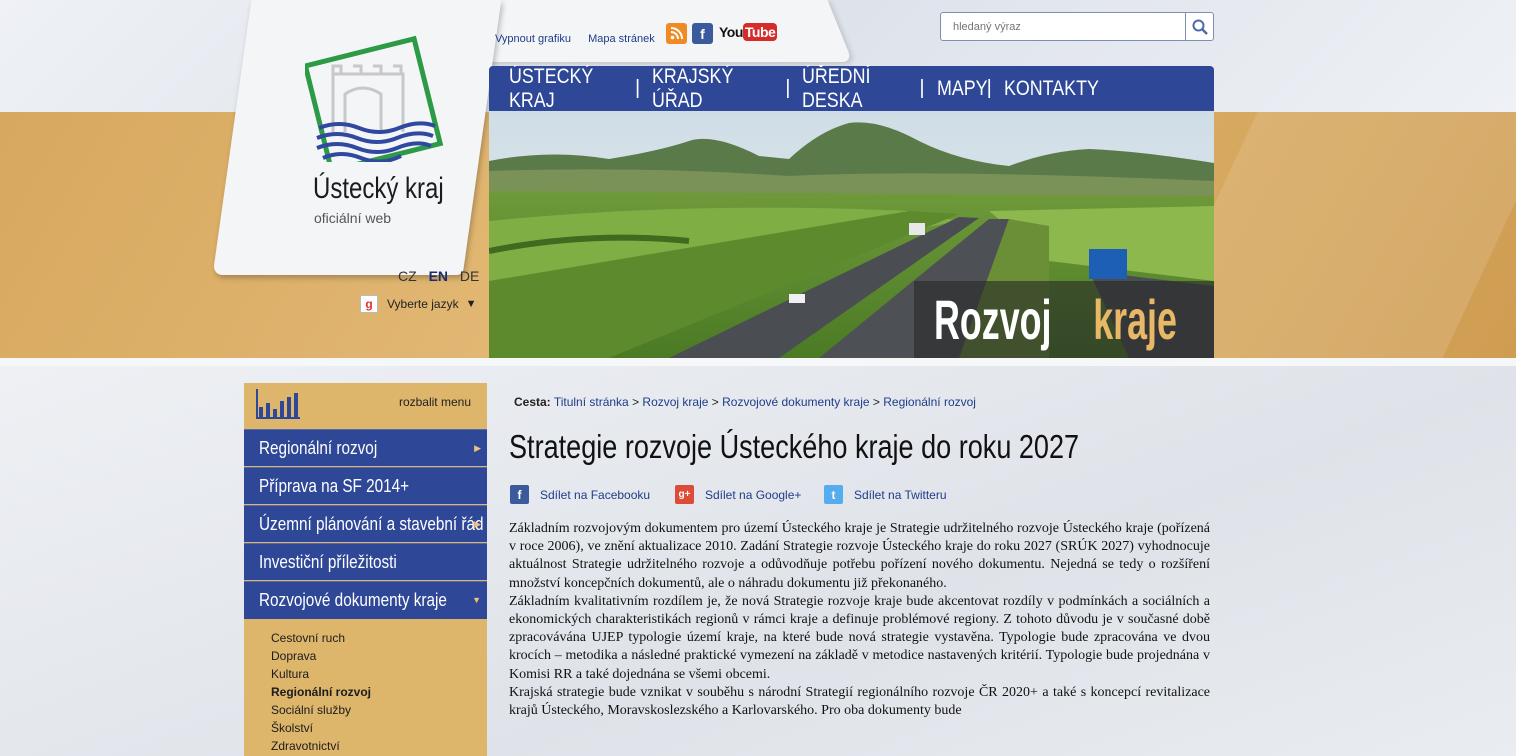  Describe the element at coordinates (321, 746) in the screenshot. I see `submenu-item: Zdravotnictví` at that location.